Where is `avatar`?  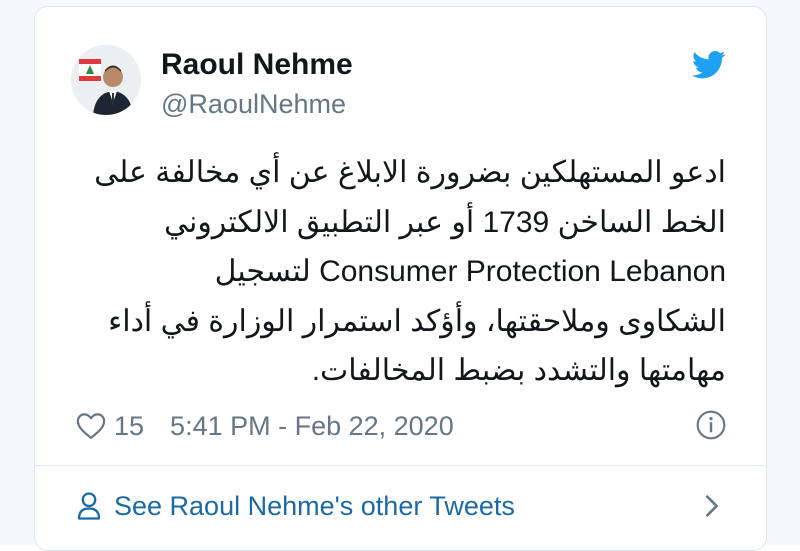 avatar is located at coordinates (106, 80).